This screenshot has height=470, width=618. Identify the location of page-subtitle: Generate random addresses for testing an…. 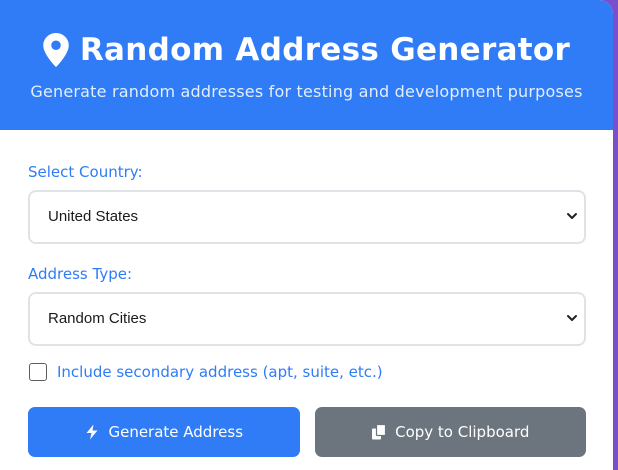
(306, 91).